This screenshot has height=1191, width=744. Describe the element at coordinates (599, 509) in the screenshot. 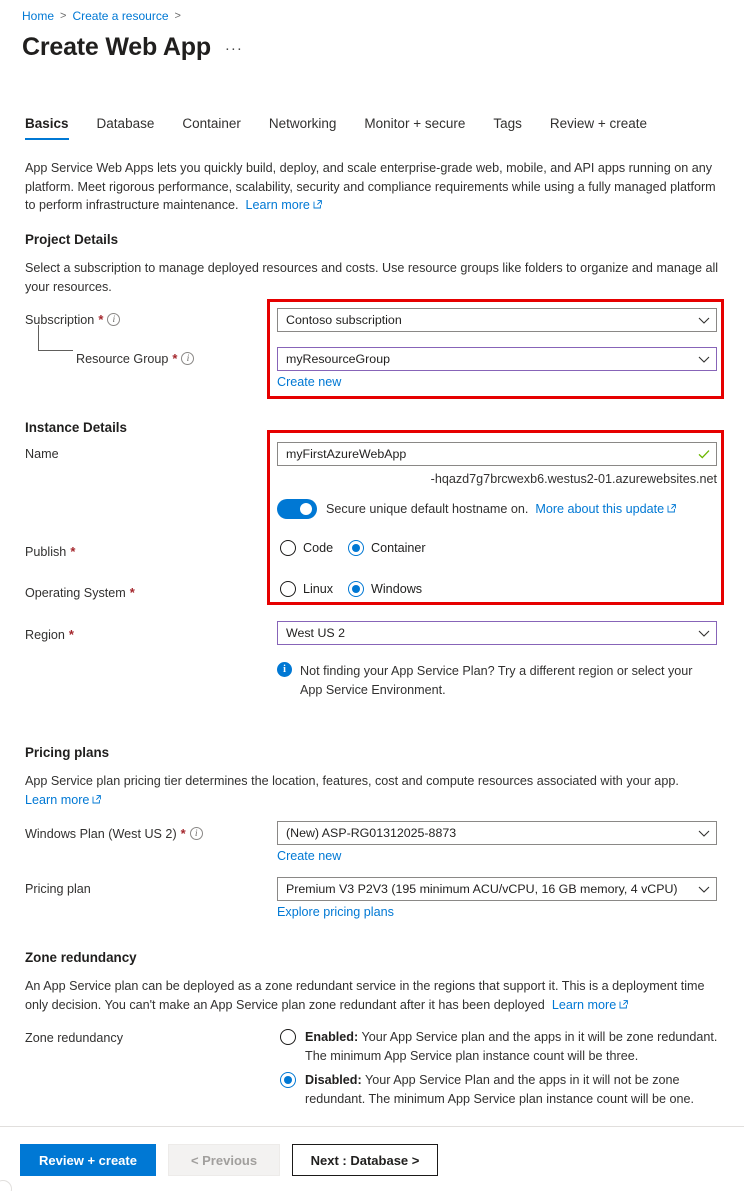

I see `secure-hostname-more-link: More about this update` at that location.